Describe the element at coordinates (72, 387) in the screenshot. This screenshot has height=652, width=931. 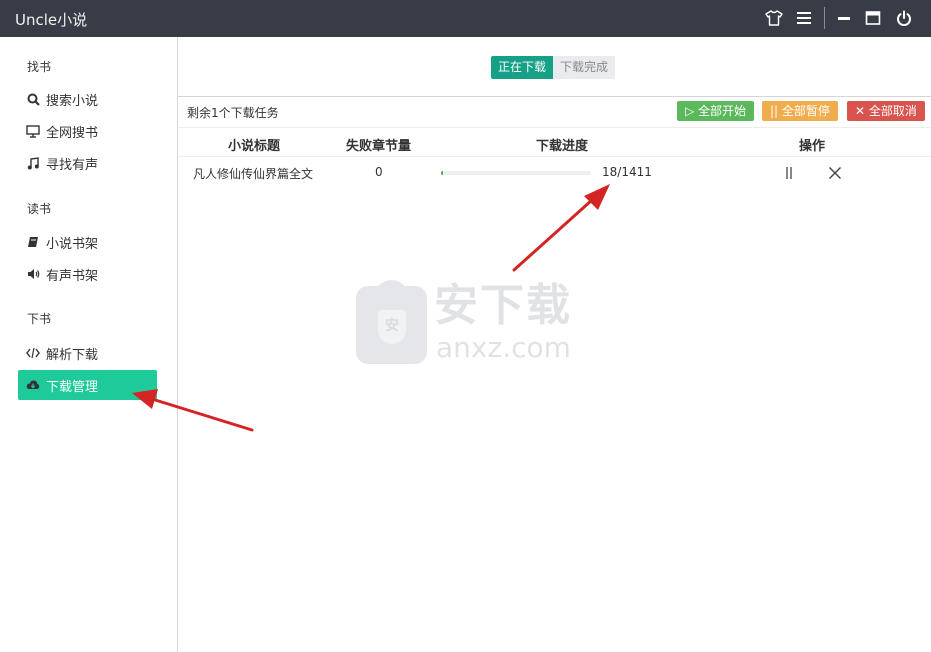
I see `sidebar-item-label: 下载管理` at that location.